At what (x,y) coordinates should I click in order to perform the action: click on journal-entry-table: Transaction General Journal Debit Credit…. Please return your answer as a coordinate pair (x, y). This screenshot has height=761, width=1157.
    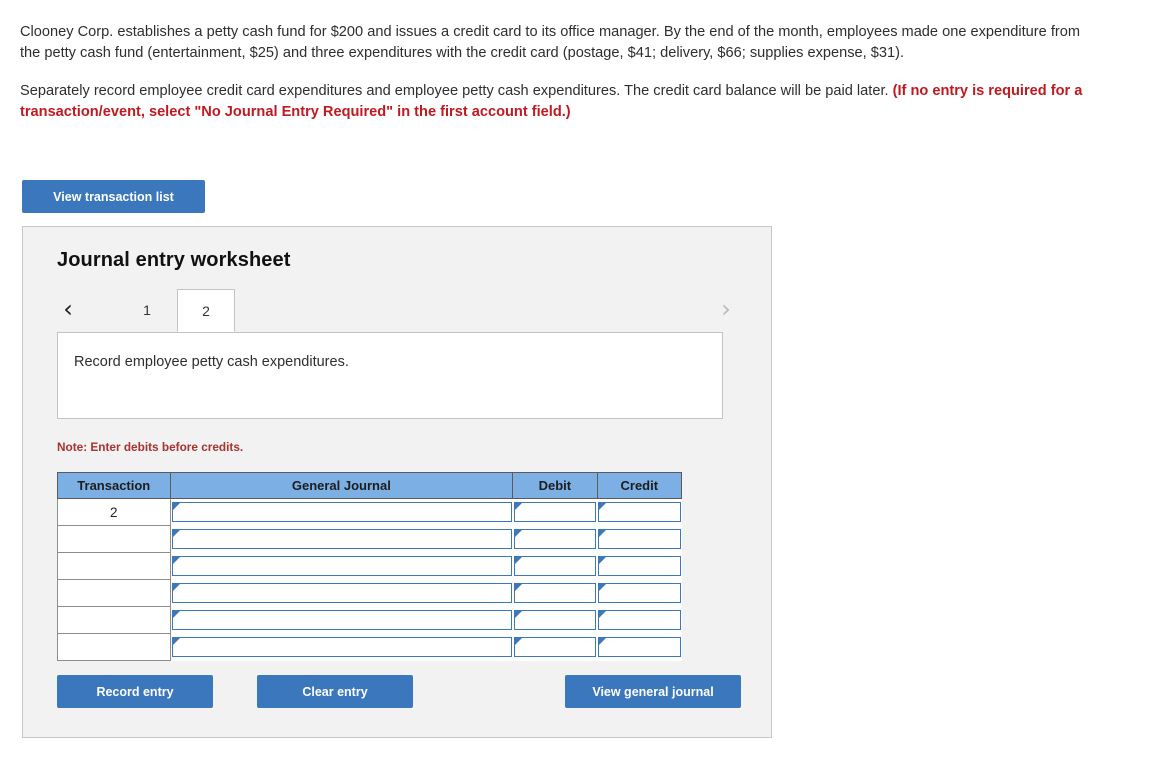
    Looking at the image, I should click on (370, 566).